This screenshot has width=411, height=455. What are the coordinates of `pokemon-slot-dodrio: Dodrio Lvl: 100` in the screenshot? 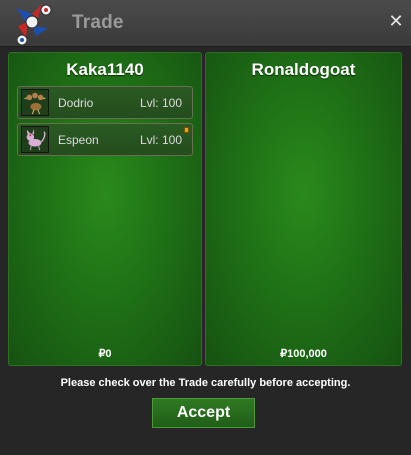 It's located at (105, 102).